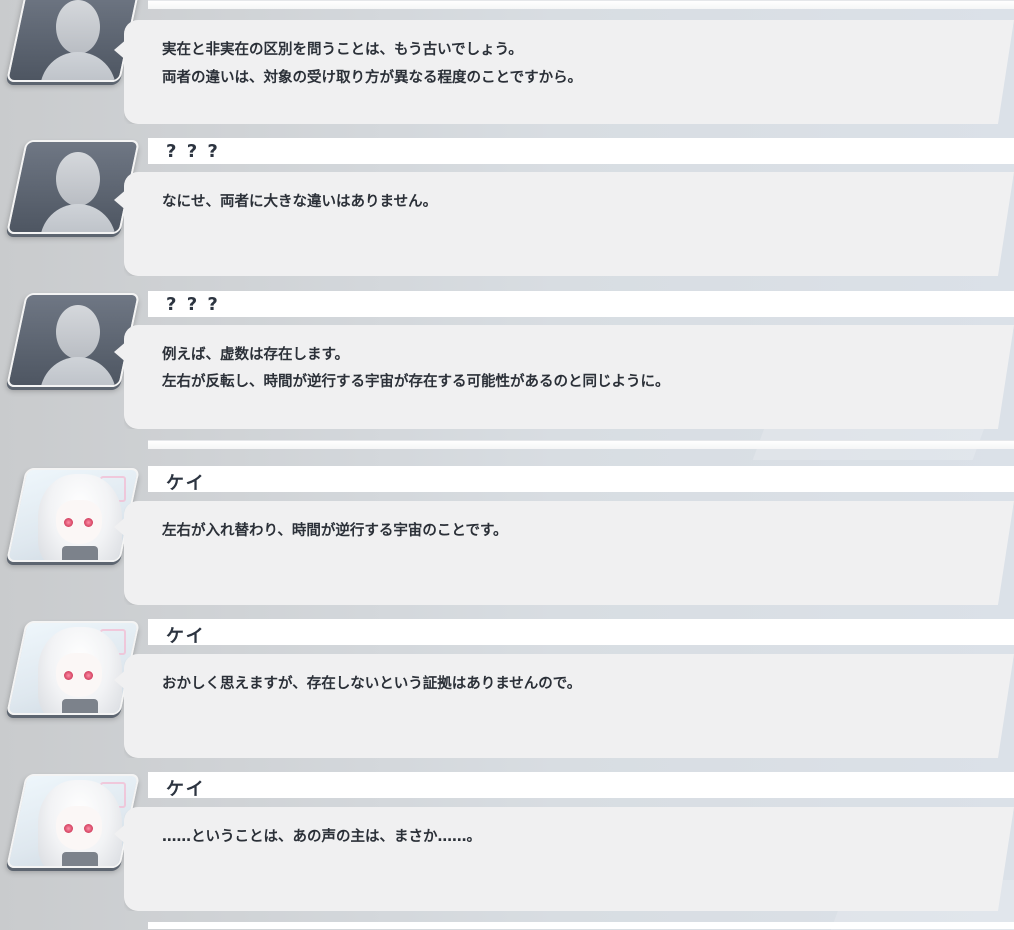  Describe the element at coordinates (581, 925) in the screenshot. I see `next-entry-name-bar` at that location.